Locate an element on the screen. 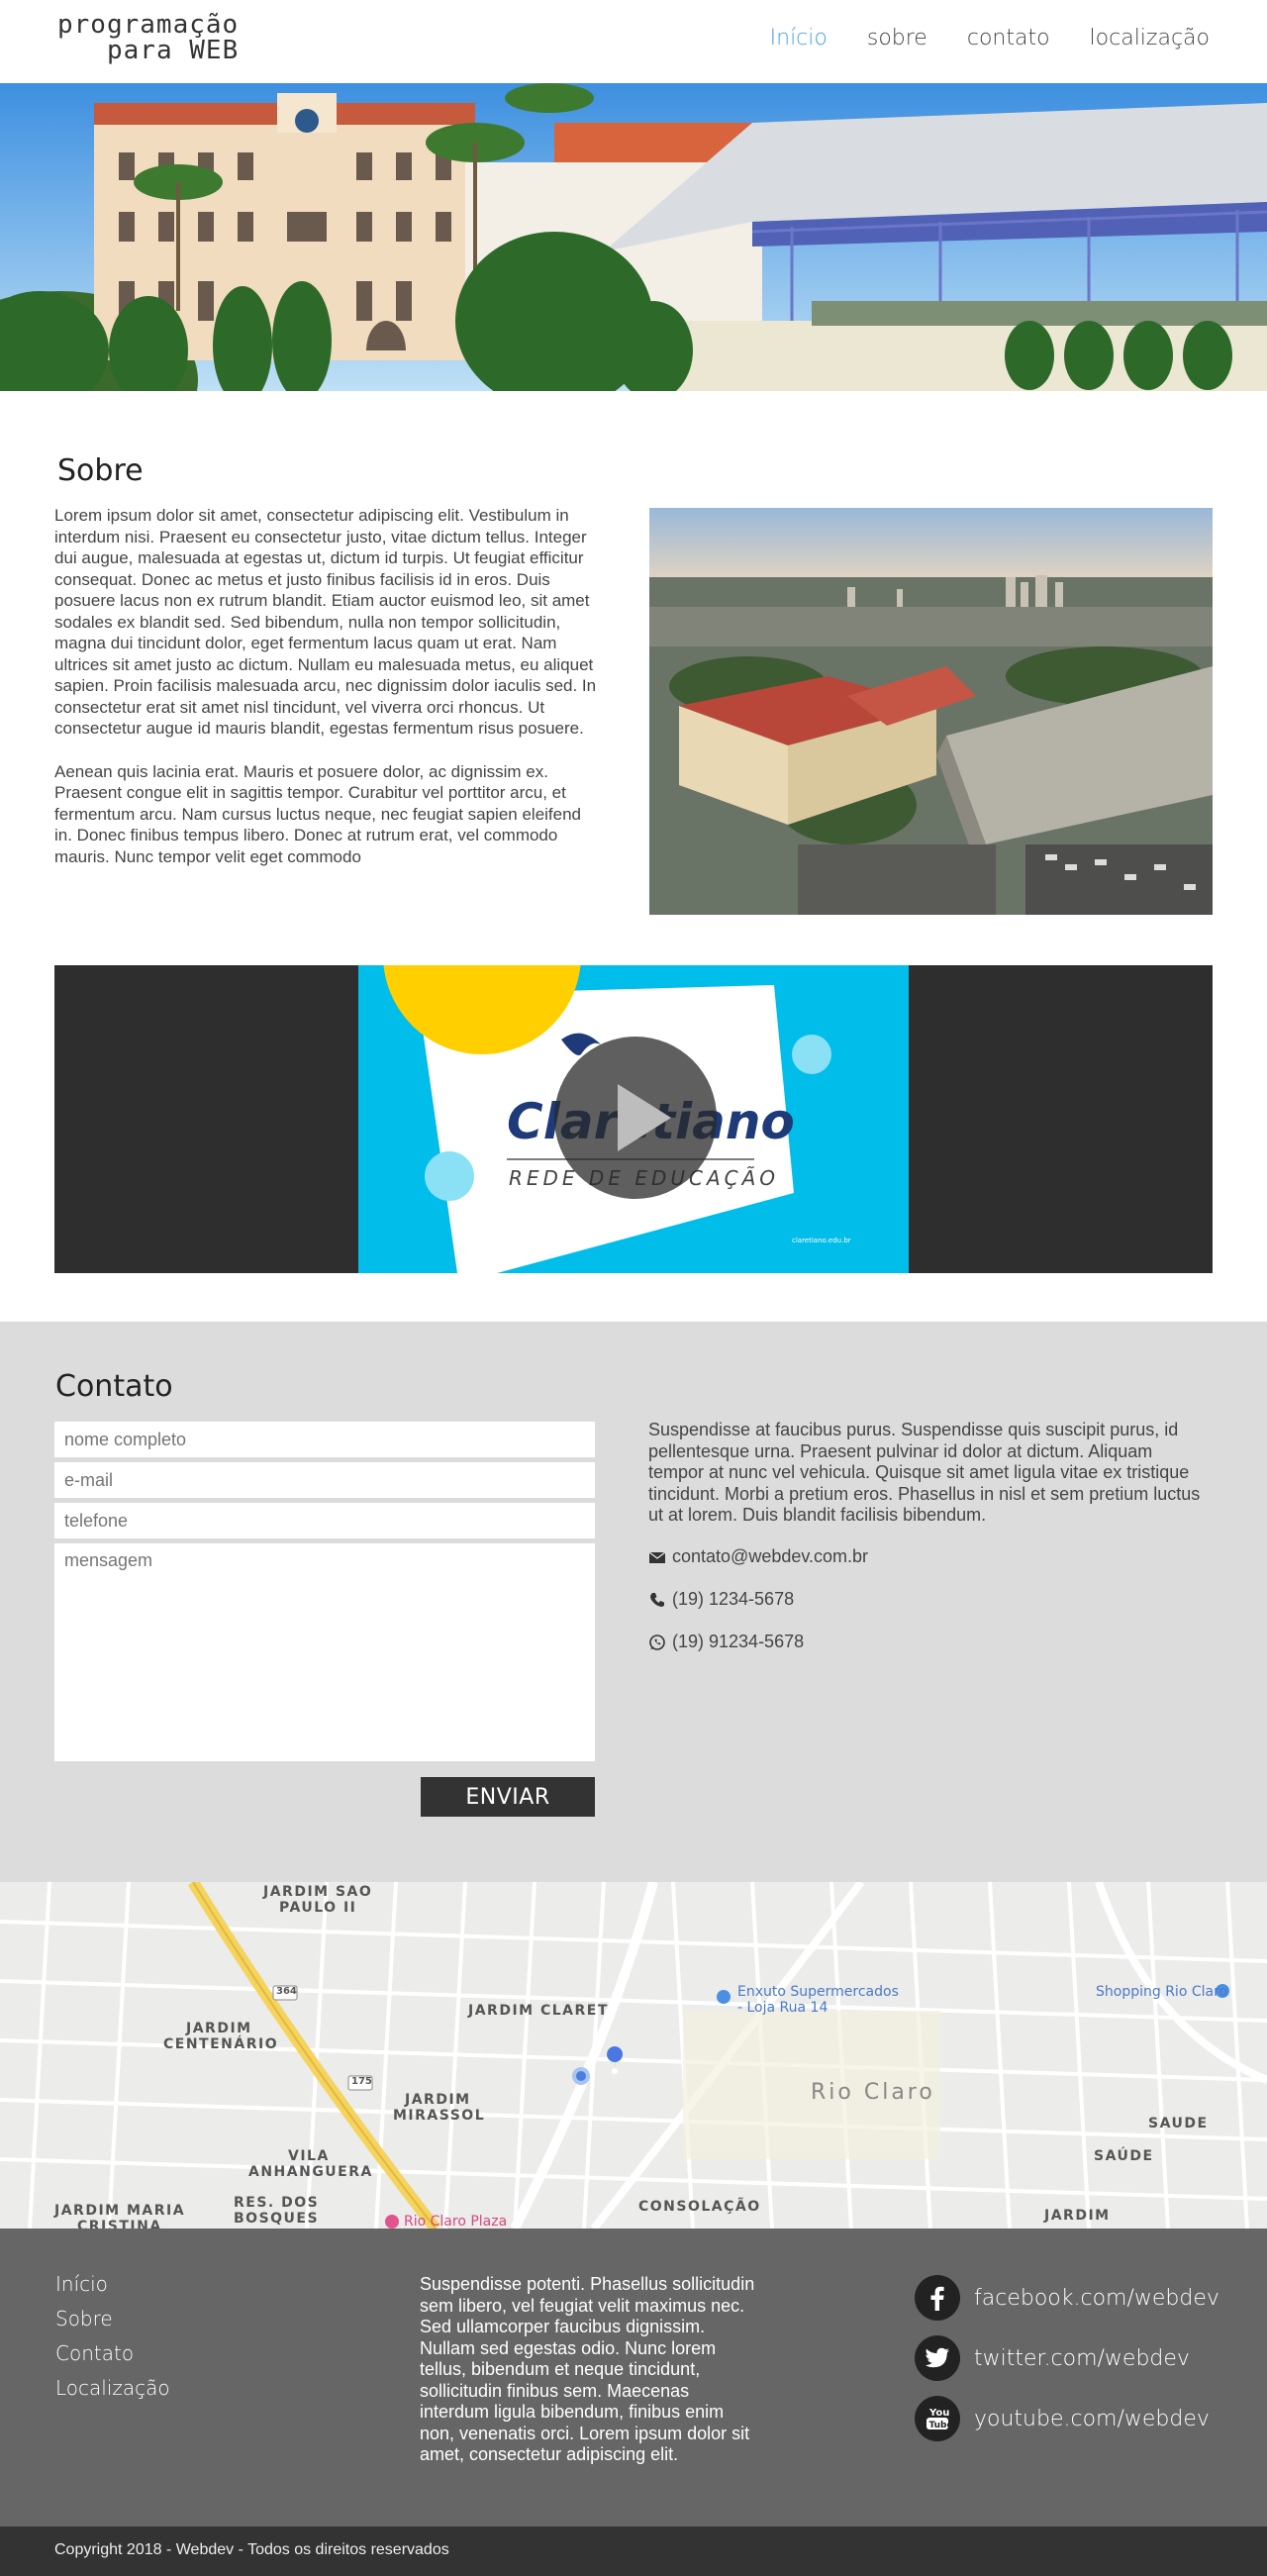  footer-link-localizacao: Localização is located at coordinates (112, 2388).